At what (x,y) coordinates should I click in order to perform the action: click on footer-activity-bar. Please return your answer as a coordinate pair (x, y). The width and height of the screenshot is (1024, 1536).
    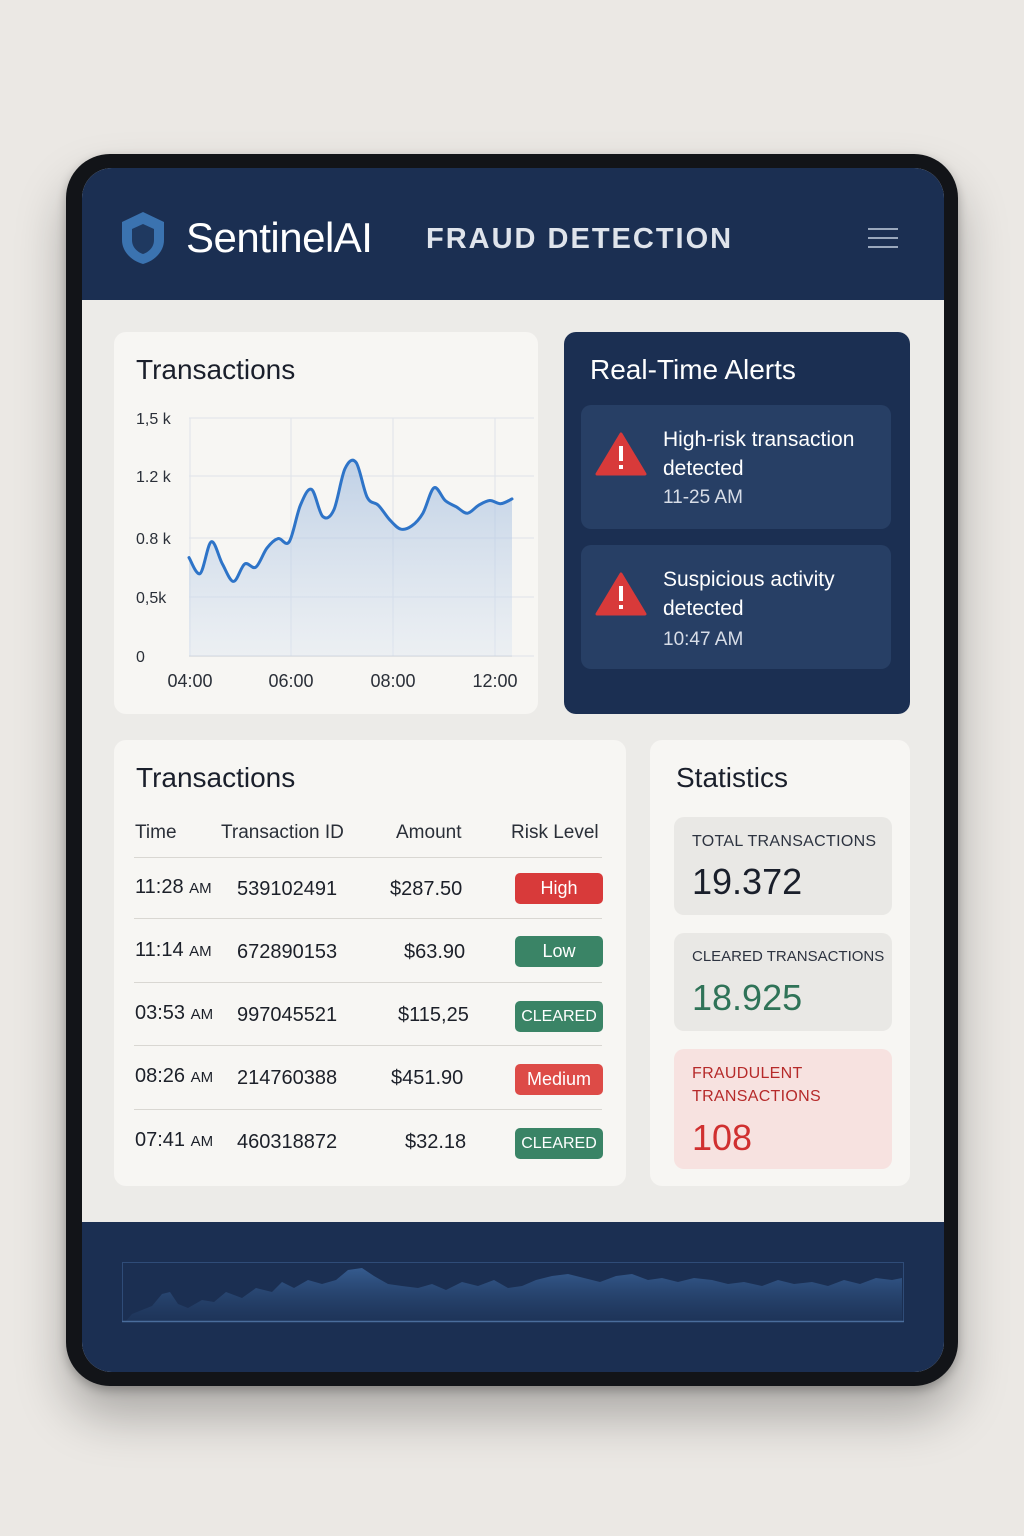
    Looking at the image, I should click on (513, 1297).